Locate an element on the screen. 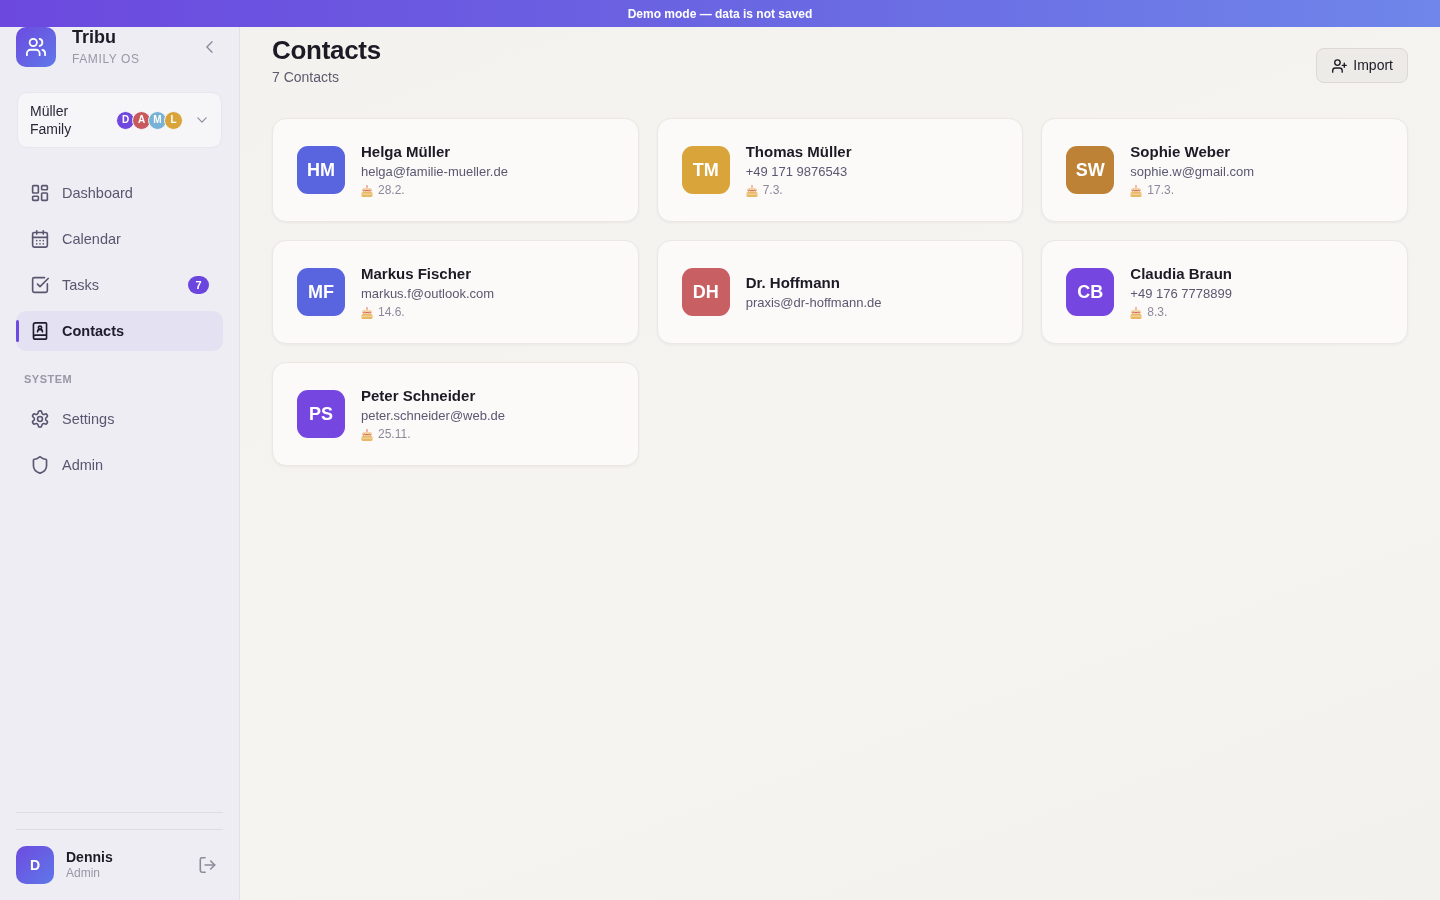 The image size is (1440, 900). contact-card: DH Dr. Hoffmann praxis@dr-hoffmann.de is located at coordinates (840, 292).